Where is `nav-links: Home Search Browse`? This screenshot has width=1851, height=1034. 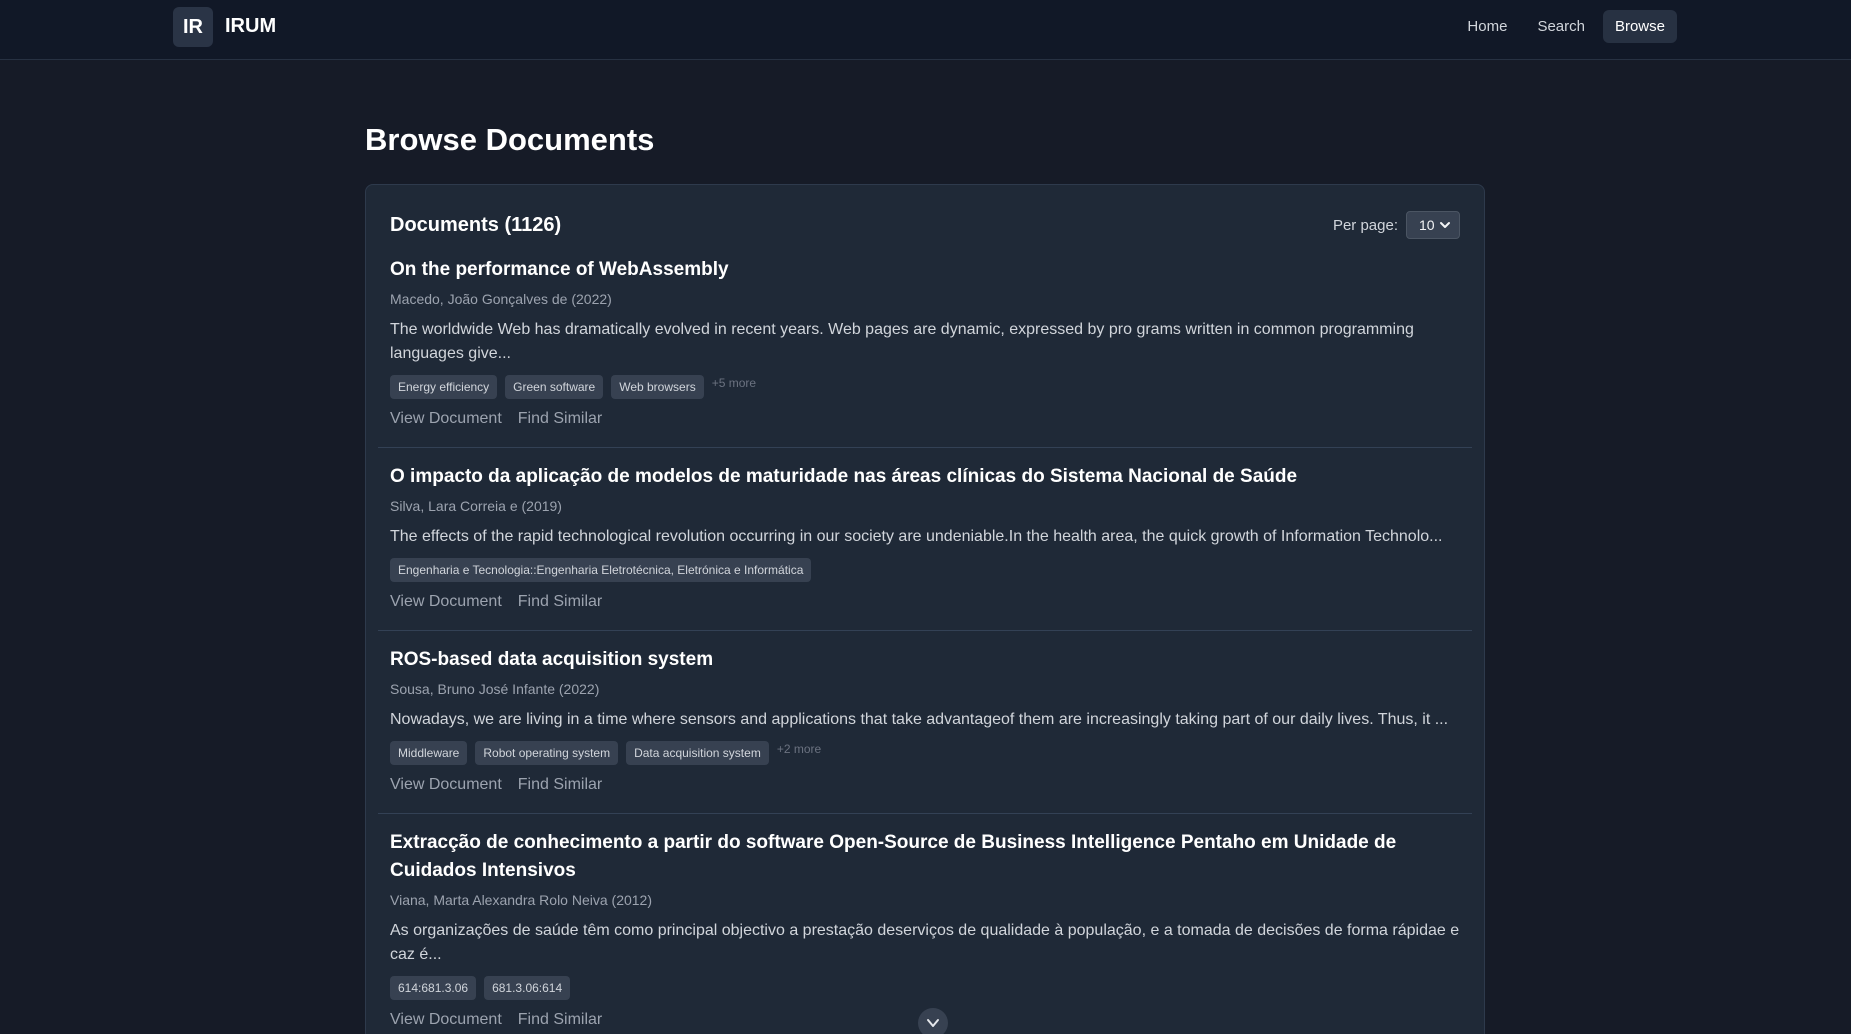
nav-links: Home Search Browse is located at coordinates (1566, 26).